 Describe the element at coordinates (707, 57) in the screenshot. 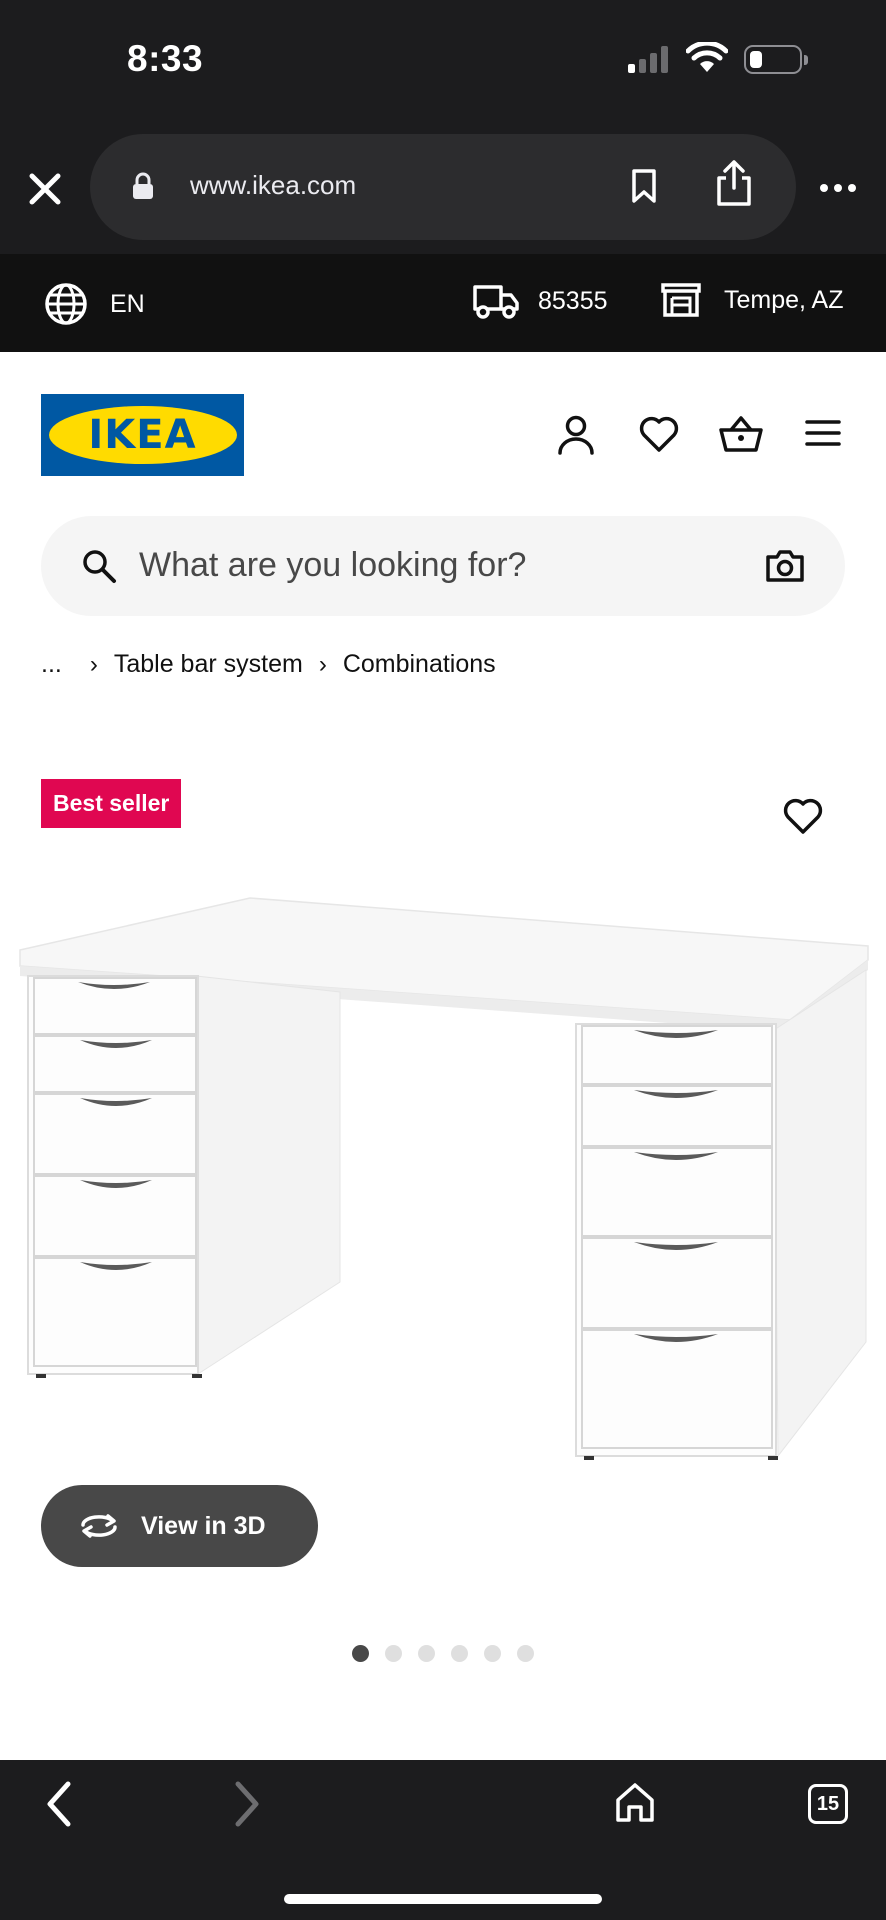

I see `wifi-icon` at that location.